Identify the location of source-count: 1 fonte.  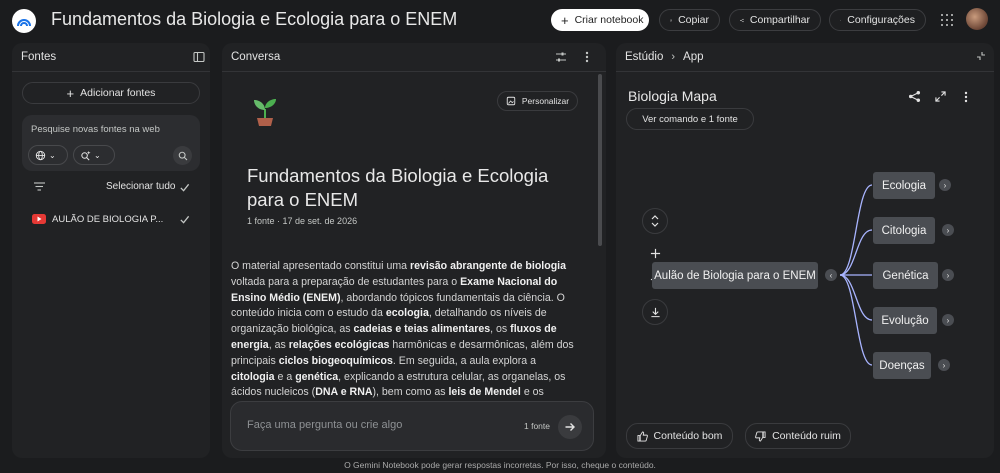
(537, 426).